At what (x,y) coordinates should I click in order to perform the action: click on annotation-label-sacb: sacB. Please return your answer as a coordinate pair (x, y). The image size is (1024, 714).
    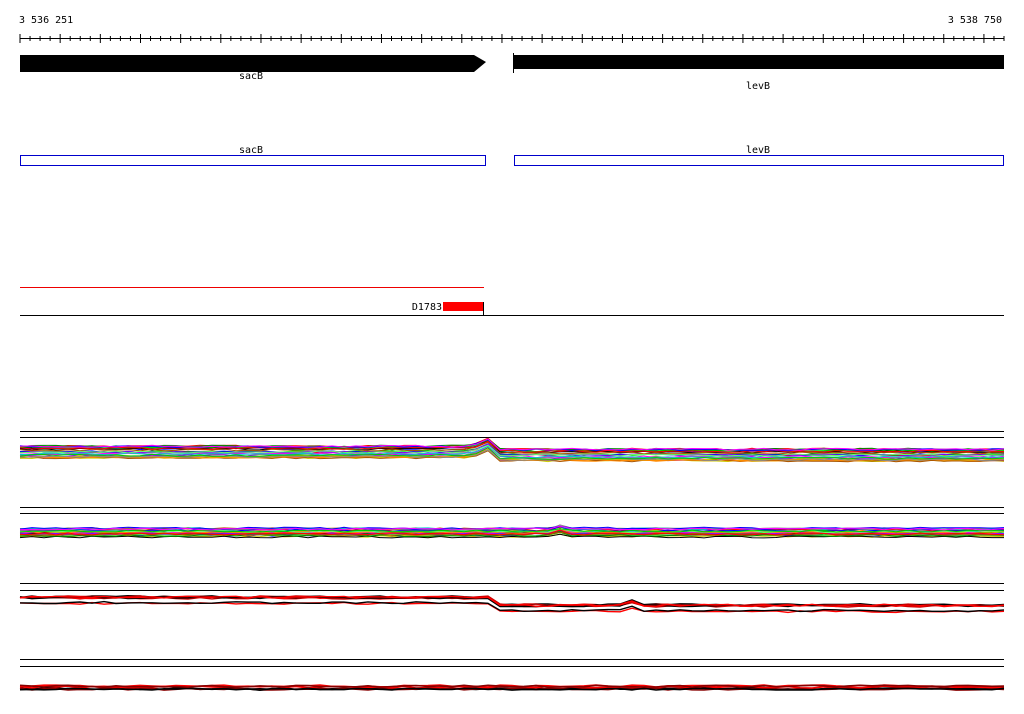
    Looking at the image, I should click on (251, 150).